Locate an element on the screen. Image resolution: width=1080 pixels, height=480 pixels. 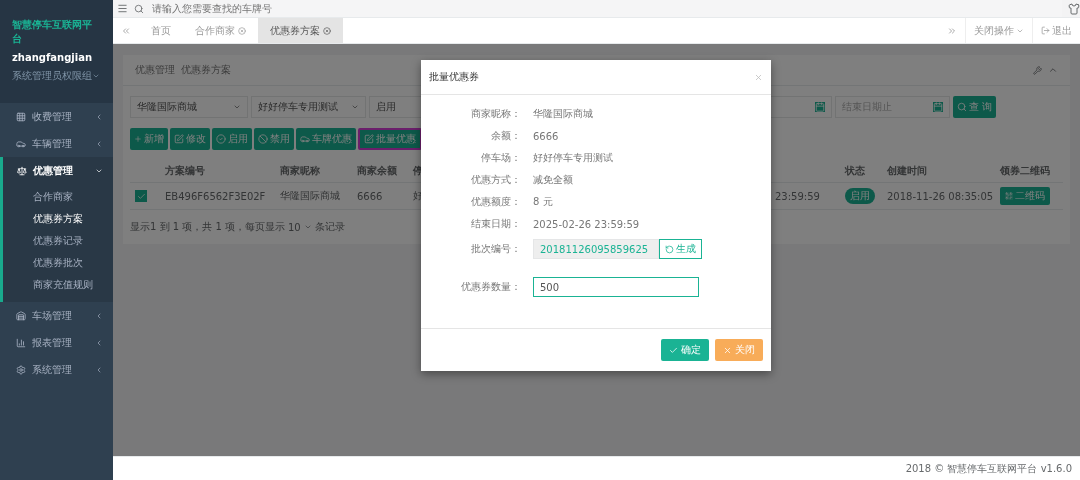
collapse-icon is located at coordinates (1053, 70).